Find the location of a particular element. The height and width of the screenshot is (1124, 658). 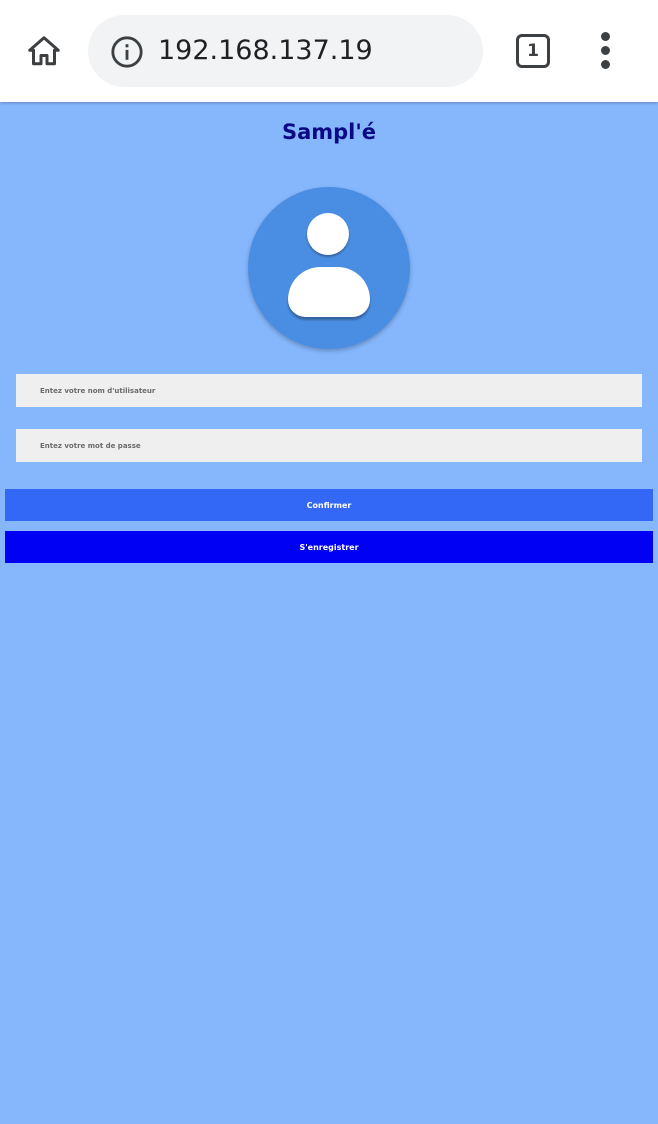

more-vert-icon is located at coordinates (606, 51).